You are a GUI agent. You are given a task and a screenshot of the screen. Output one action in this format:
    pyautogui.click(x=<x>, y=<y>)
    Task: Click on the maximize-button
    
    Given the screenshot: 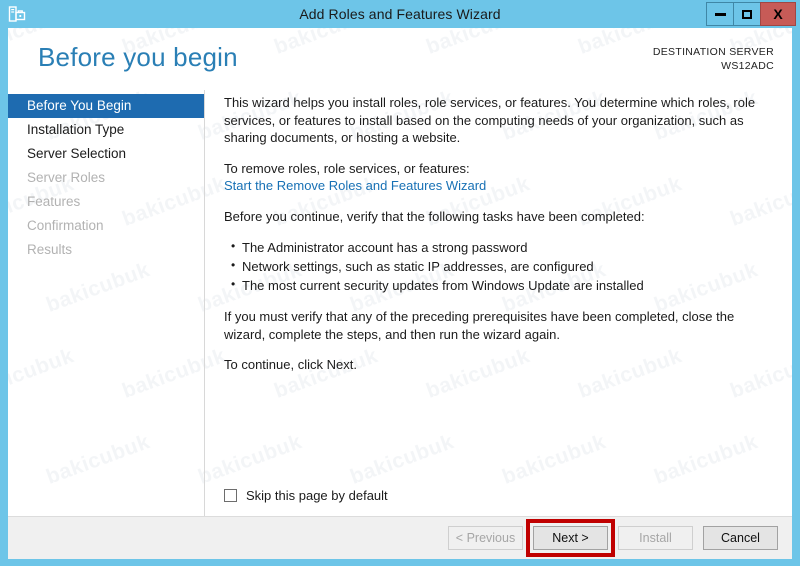 What is the action you would take?
    pyautogui.click(x=747, y=14)
    